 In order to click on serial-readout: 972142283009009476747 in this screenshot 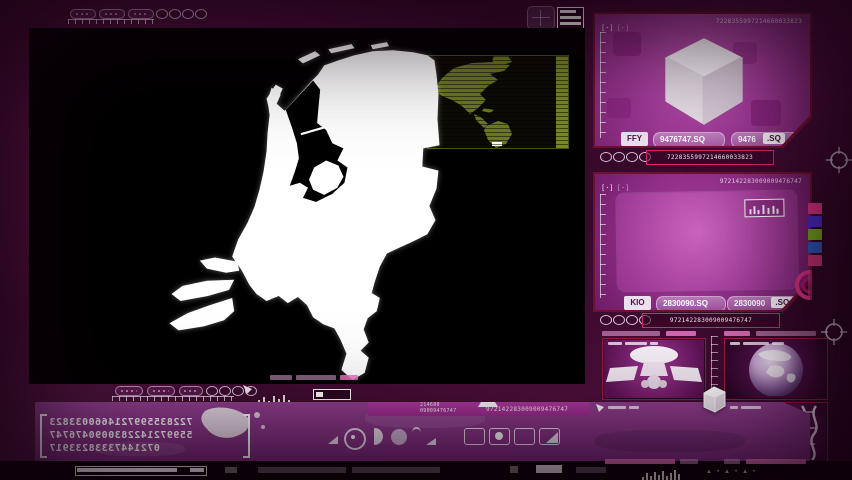, I will do `click(711, 320)`.